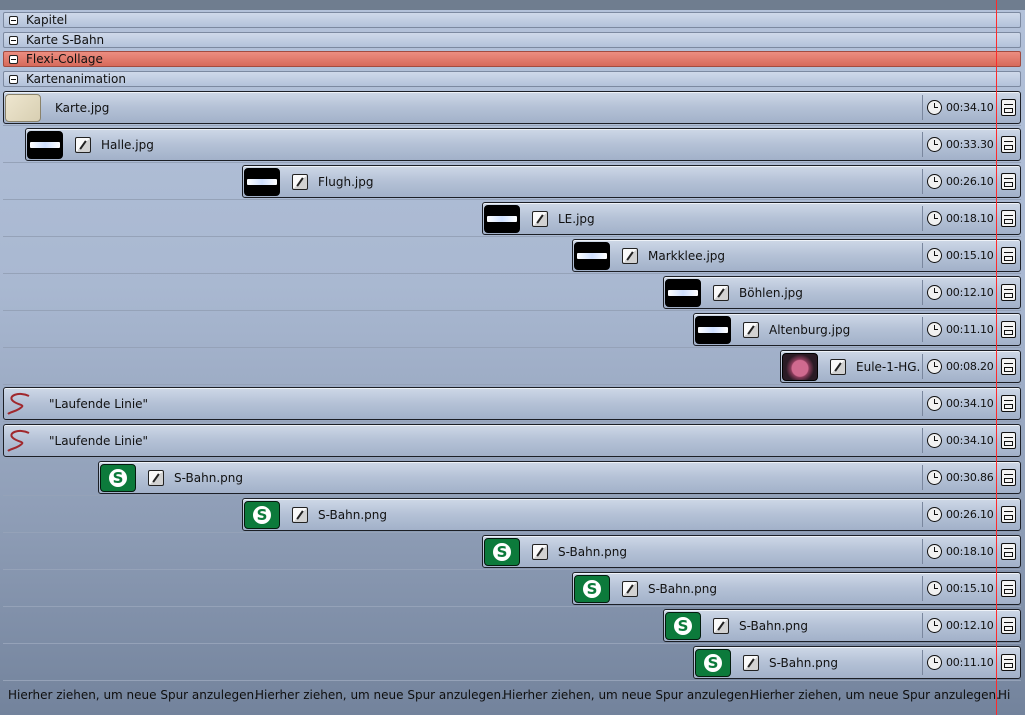  What do you see at coordinates (512, 107) in the screenshot?
I see `timeline-clip: Karte.jpg 00:34.10` at bounding box center [512, 107].